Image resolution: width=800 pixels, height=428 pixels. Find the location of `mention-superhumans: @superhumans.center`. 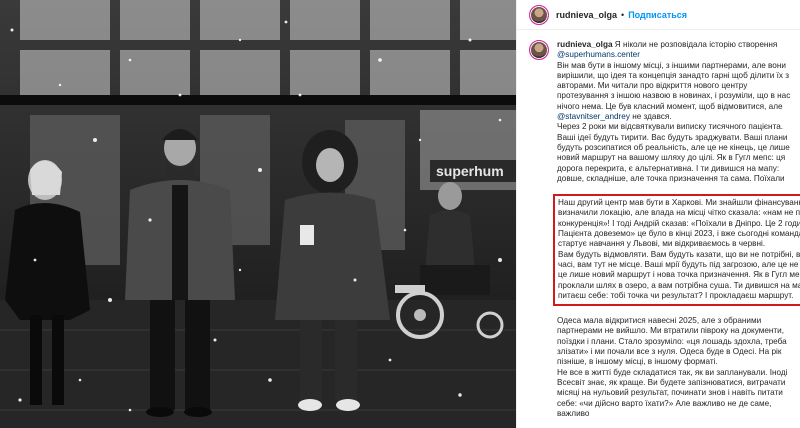

mention-superhumans: @superhumans.center is located at coordinates (598, 54).